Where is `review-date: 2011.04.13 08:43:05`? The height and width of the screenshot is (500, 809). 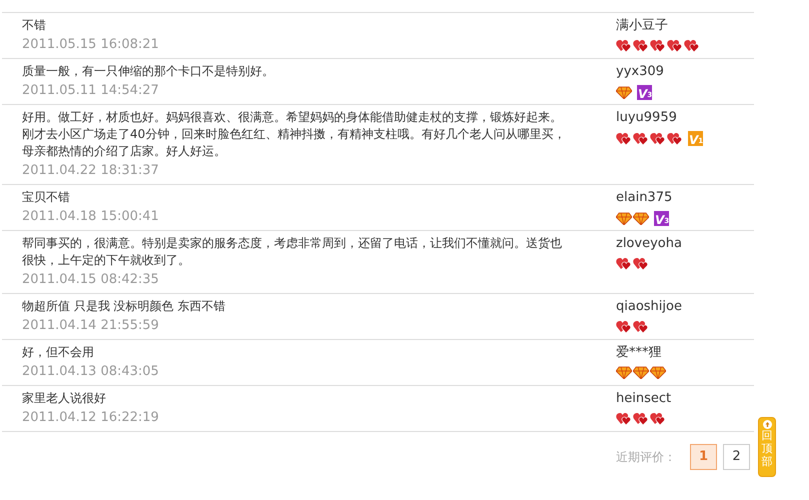
review-date: 2011.04.13 08:43:05 is located at coordinates (91, 372).